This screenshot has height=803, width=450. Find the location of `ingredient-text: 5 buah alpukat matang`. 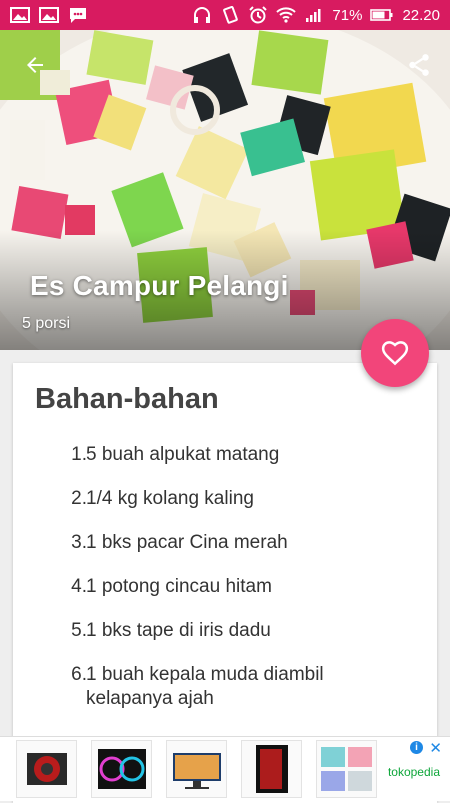

ingredient-text: 5 buah alpukat matang is located at coordinates (183, 454).